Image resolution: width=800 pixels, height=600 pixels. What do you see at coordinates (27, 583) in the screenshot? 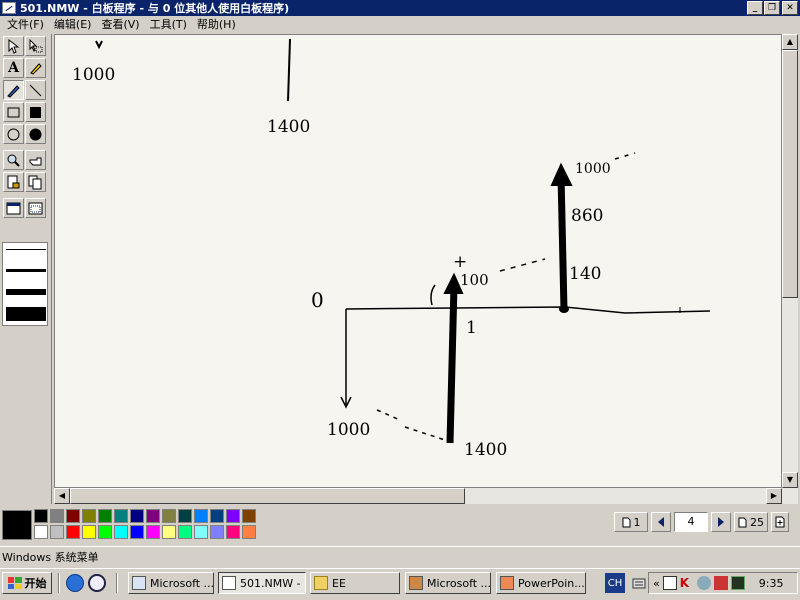
I see `start-button: 开始` at bounding box center [27, 583].